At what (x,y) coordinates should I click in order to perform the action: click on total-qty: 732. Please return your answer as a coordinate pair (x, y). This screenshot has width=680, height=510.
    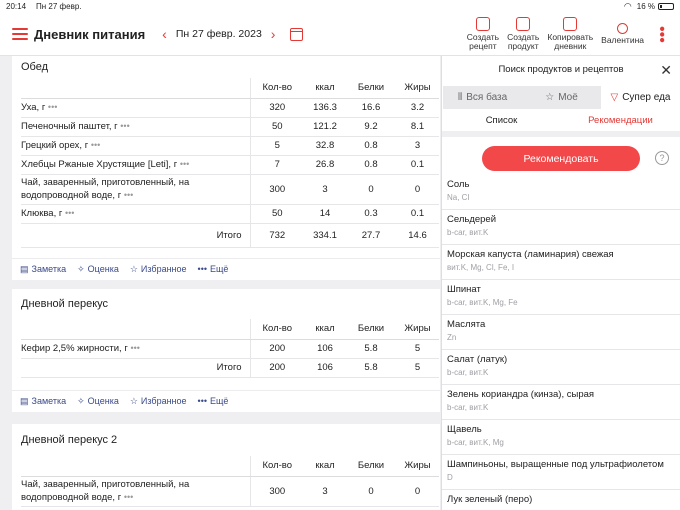
    Looking at the image, I should click on (276, 235).